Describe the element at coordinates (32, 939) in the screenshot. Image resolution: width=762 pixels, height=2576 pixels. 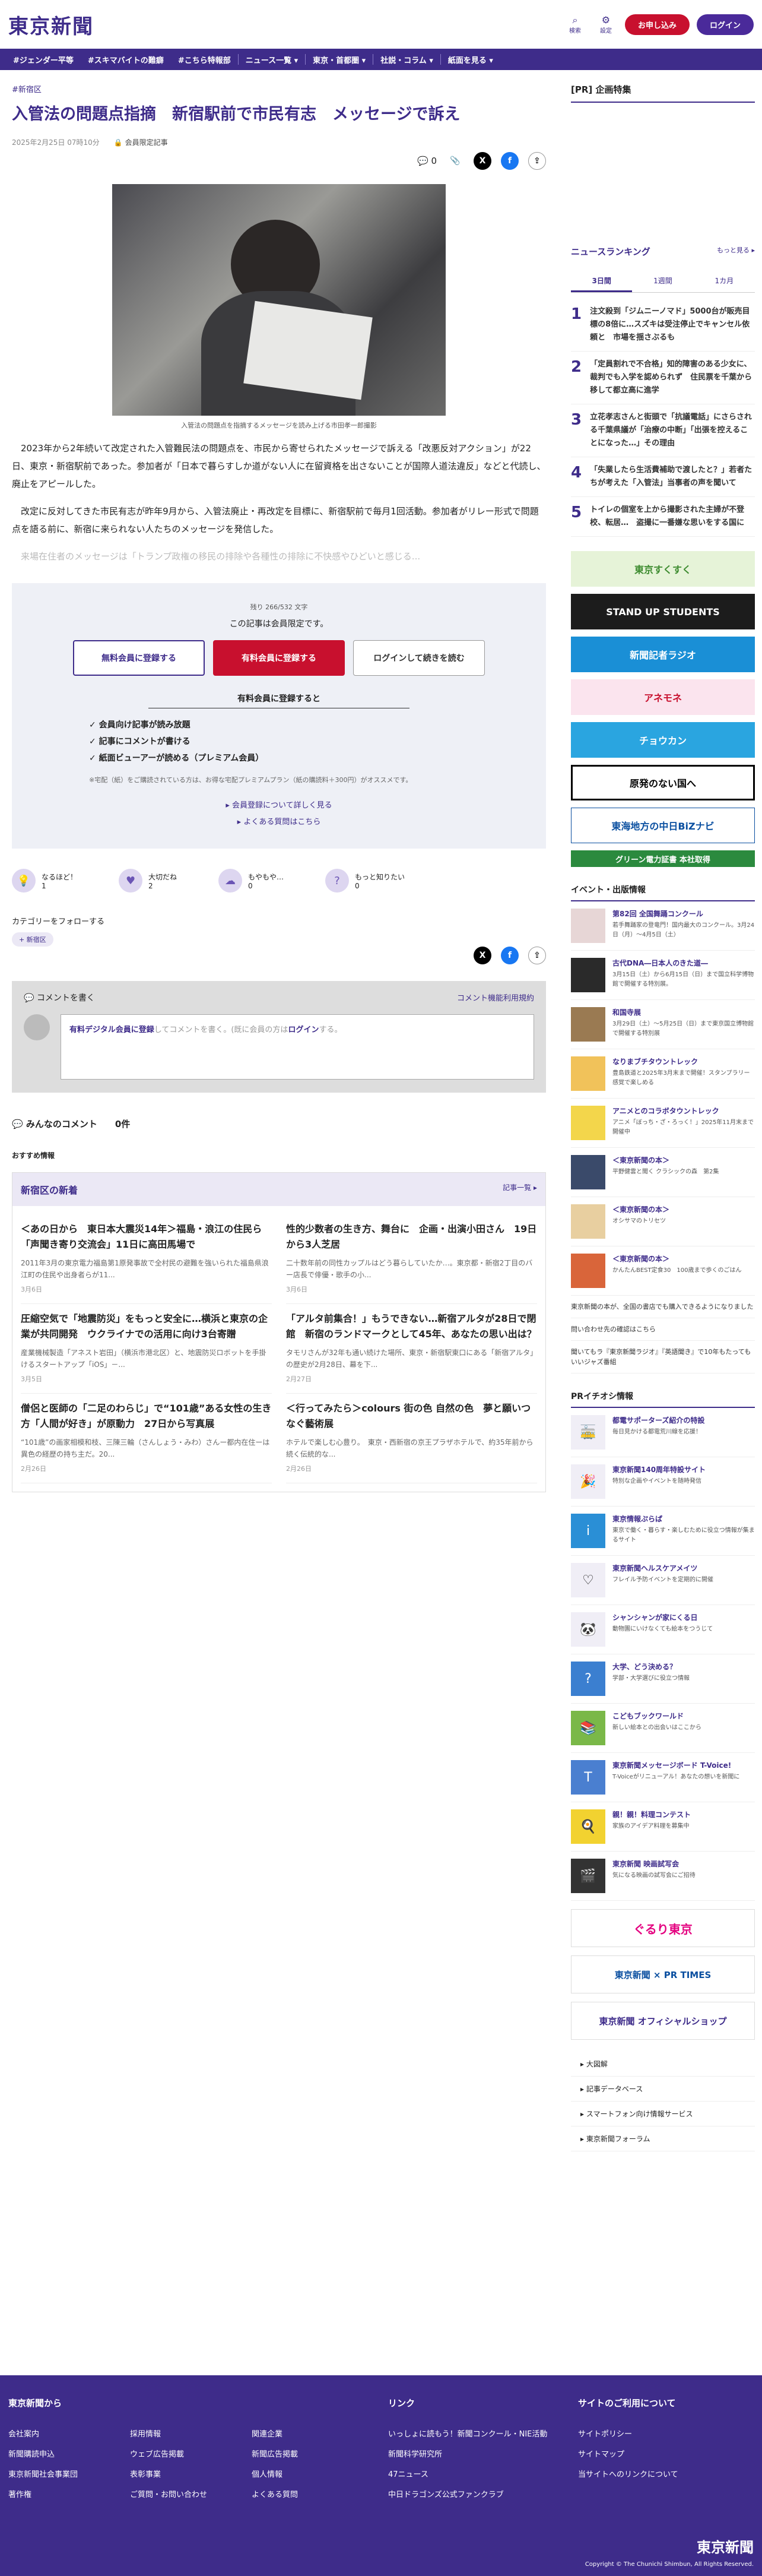
I see `follow-tag-button: + 新宿区` at that location.